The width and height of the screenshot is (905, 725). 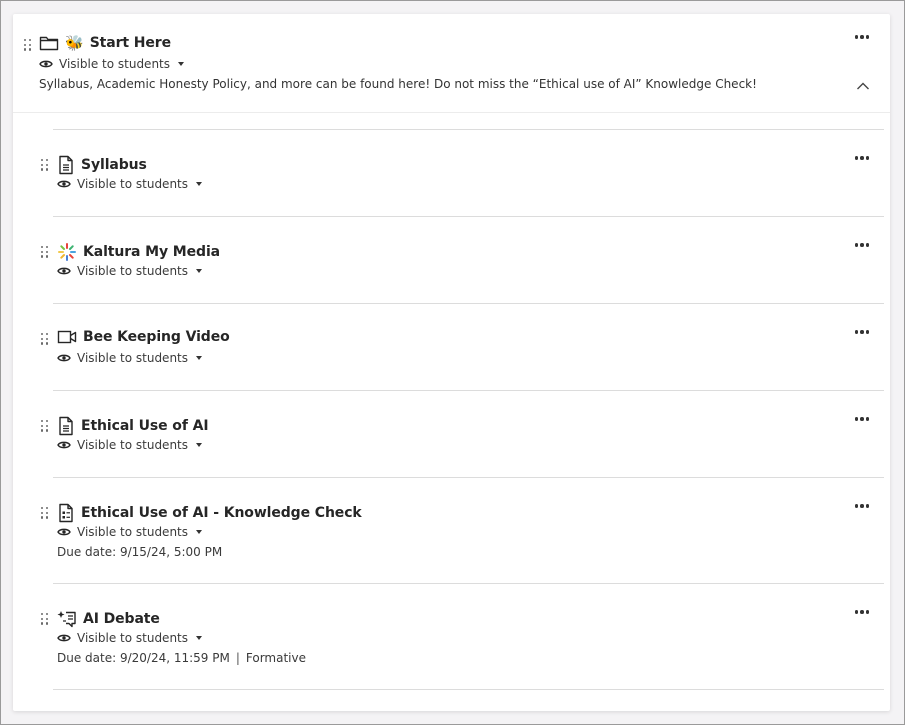 I want to click on content-item-video: Bee Keeping Video Visible to students, so click(x=462, y=347).